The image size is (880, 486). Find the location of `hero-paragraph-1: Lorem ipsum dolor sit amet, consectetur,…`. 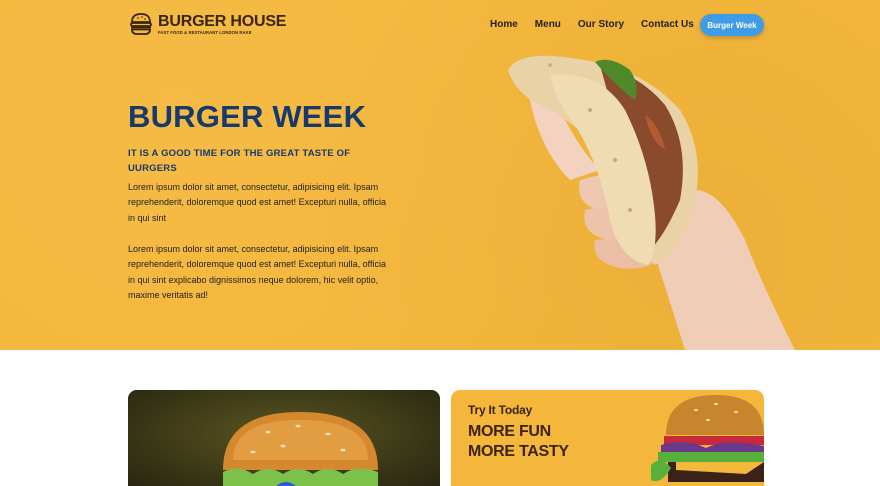

hero-paragraph-1: Lorem ipsum dolor sit amet, consectetur,… is located at coordinates (257, 202).